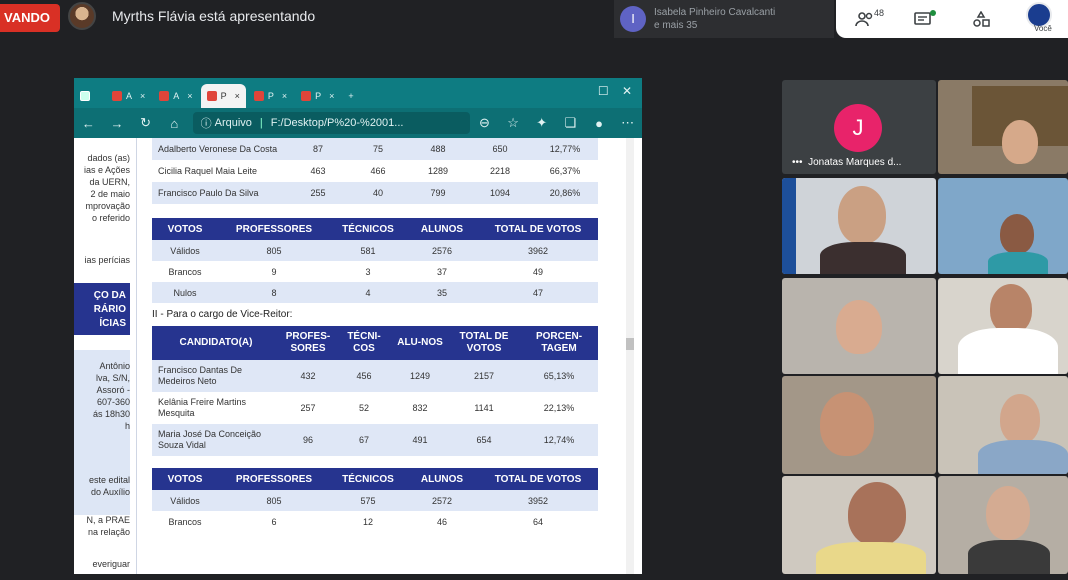 This screenshot has height=580, width=1068. Describe the element at coordinates (191, 16) in the screenshot. I see `presenter-info: Myrths Flávia está apresentando` at that location.